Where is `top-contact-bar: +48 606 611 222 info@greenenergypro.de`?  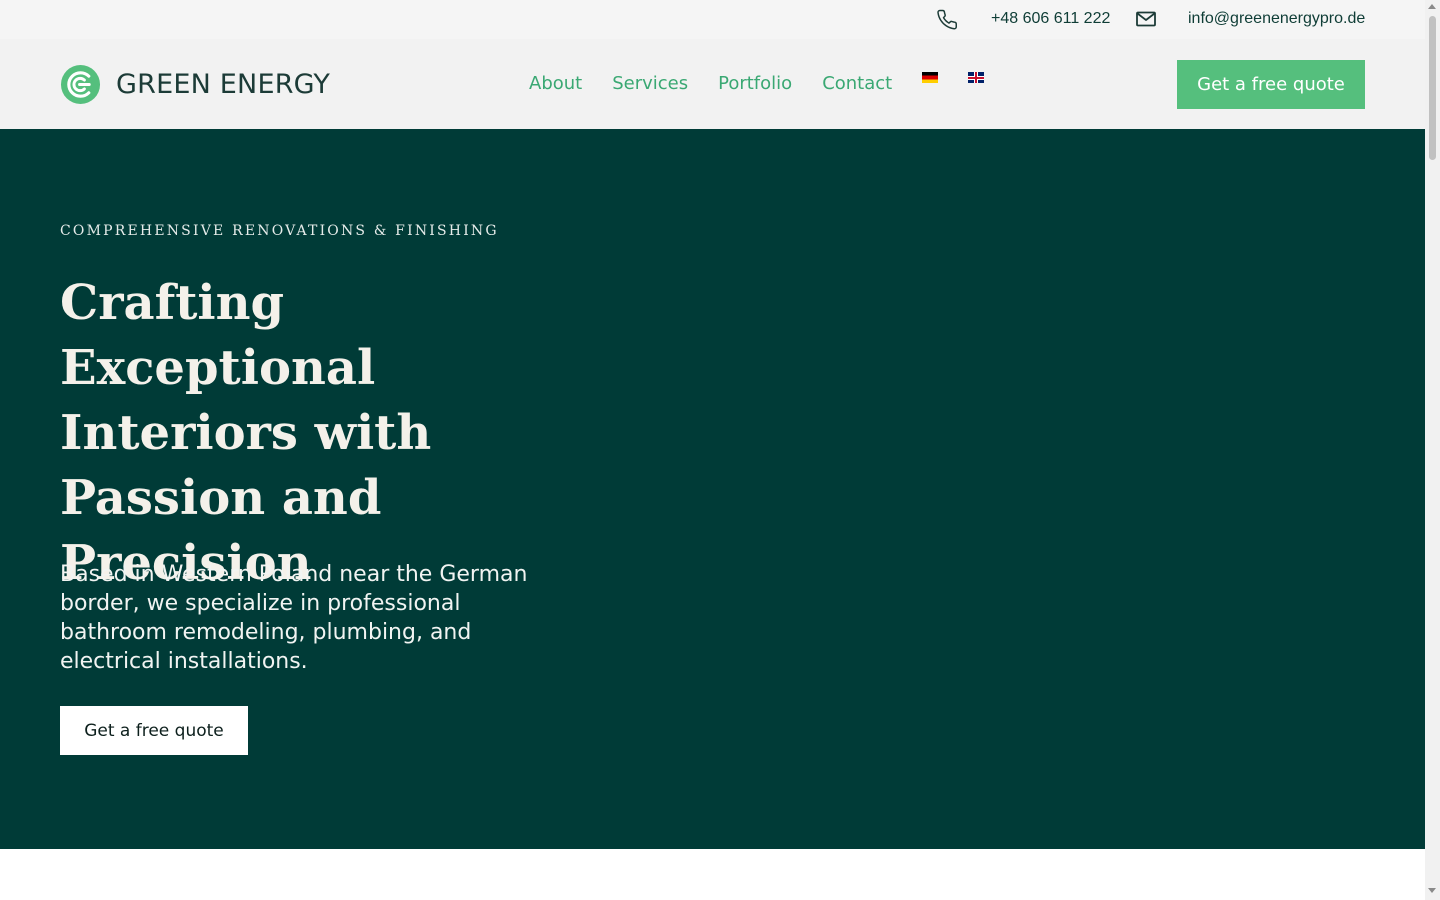 top-contact-bar: +48 606 611 222 info@greenenergypro.de is located at coordinates (712, 19).